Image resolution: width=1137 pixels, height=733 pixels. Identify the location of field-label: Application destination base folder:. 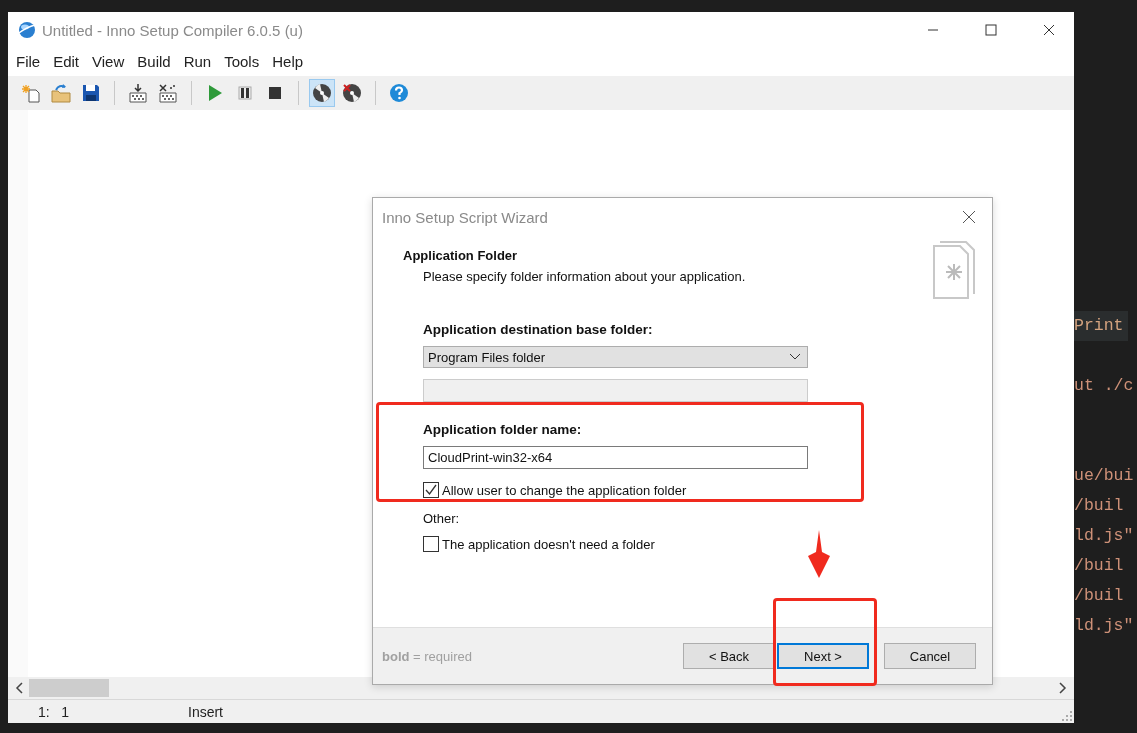
(538, 329).